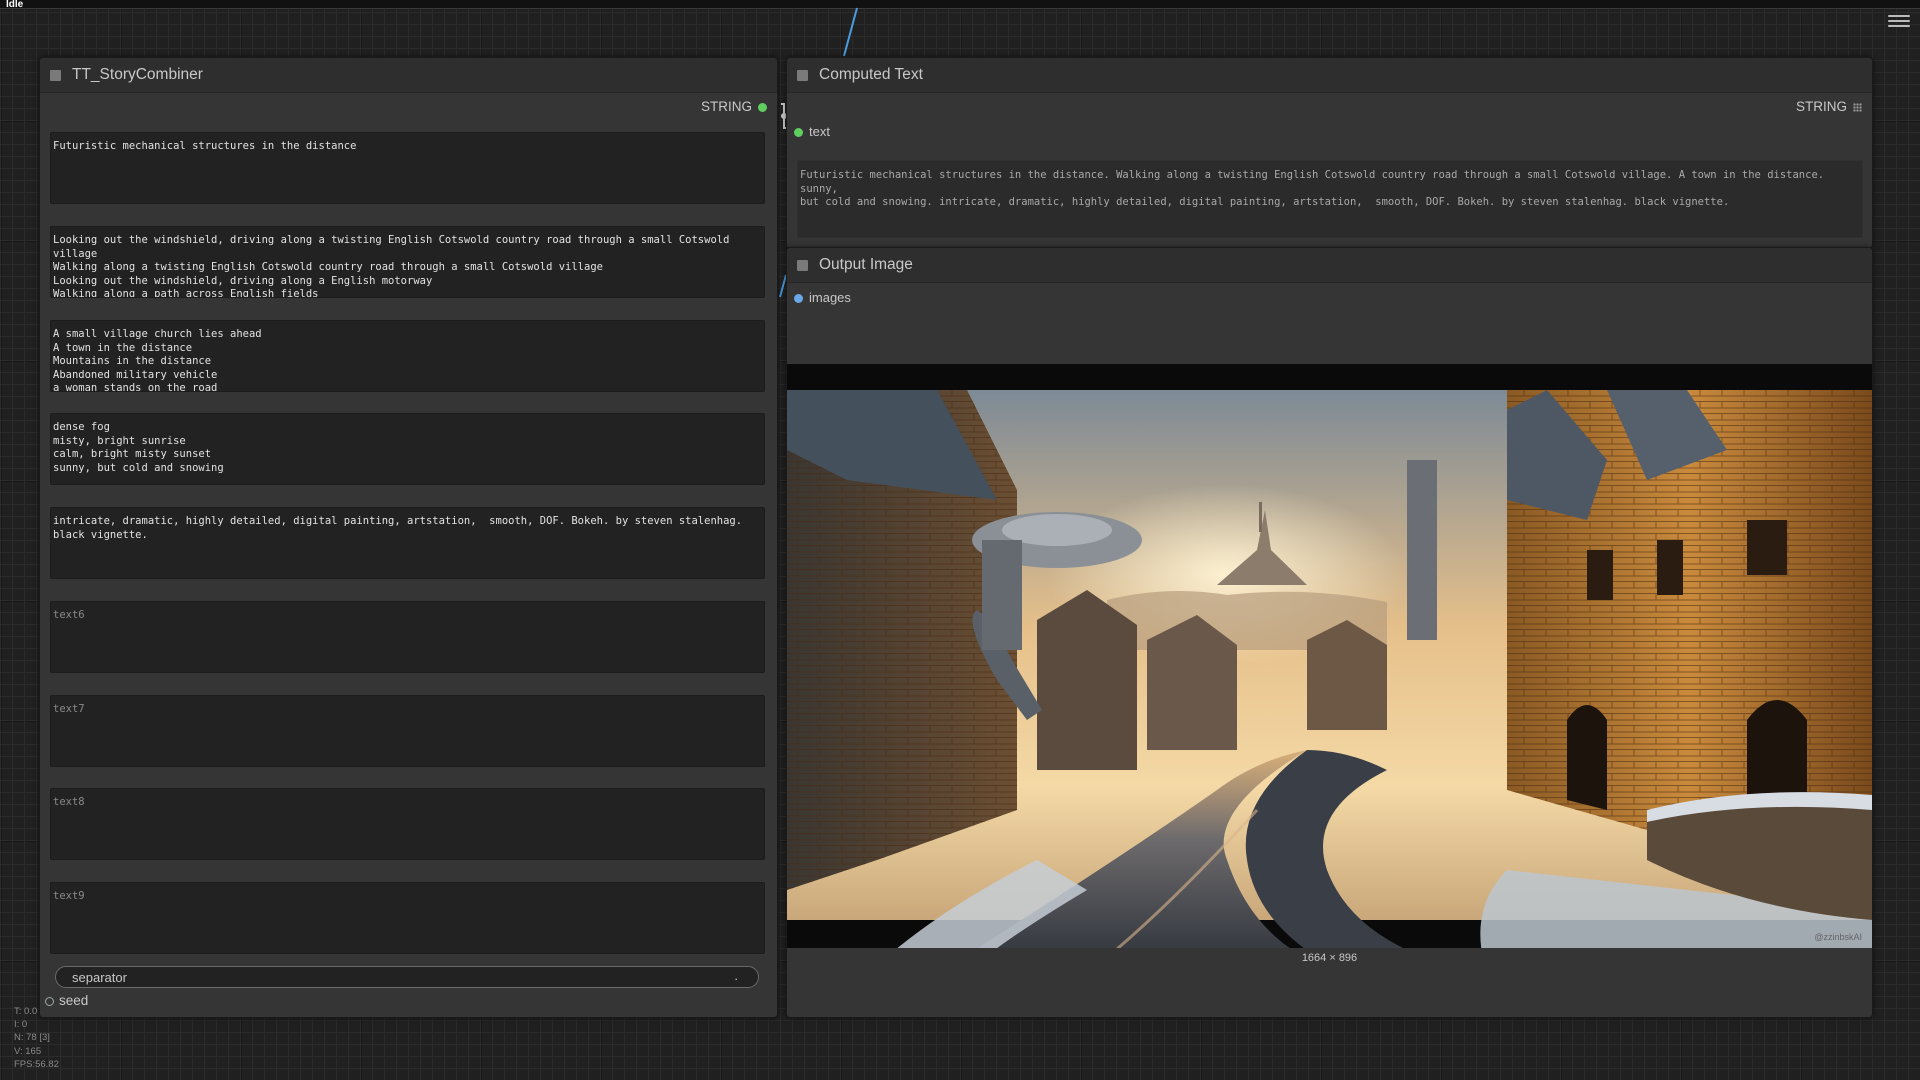 The width and height of the screenshot is (1920, 1080). I want to click on text9-field: text9, so click(407, 918).